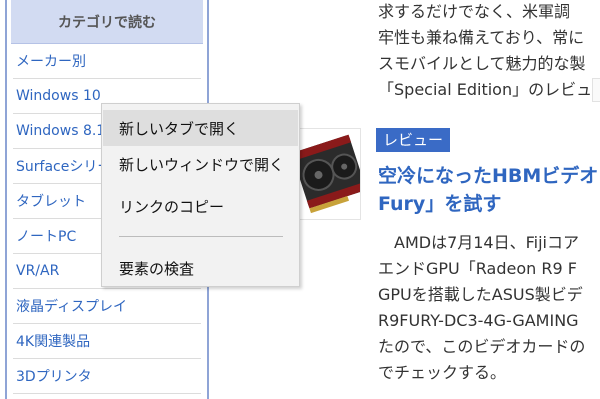 The width and height of the screenshot is (600, 399). What do you see at coordinates (107, 306) in the screenshot?
I see `sidebar-item-lcd-display: 液晶ディスプレイ` at bounding box center [107, 306].